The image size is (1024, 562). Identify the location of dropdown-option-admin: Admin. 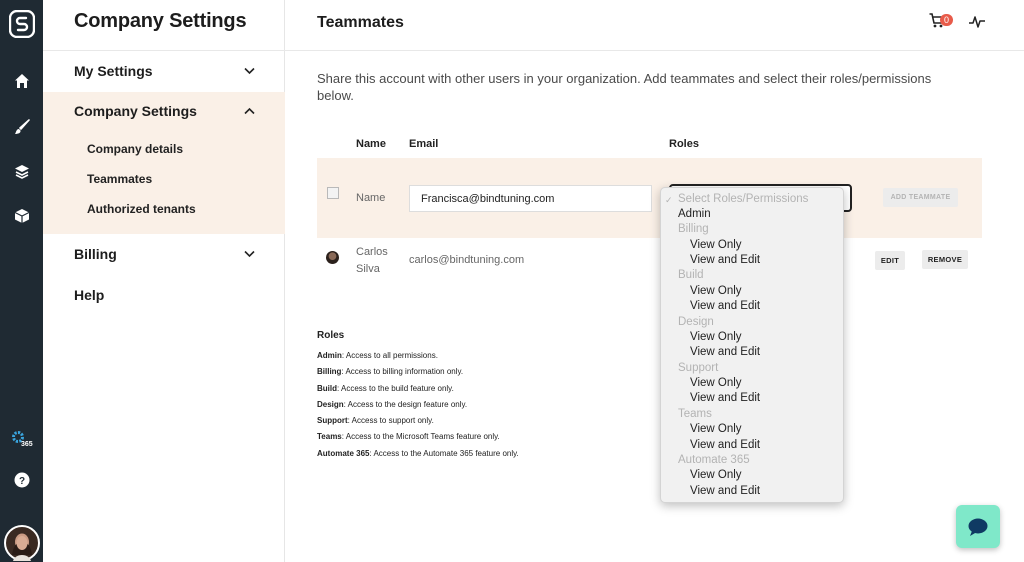
(694, 214).